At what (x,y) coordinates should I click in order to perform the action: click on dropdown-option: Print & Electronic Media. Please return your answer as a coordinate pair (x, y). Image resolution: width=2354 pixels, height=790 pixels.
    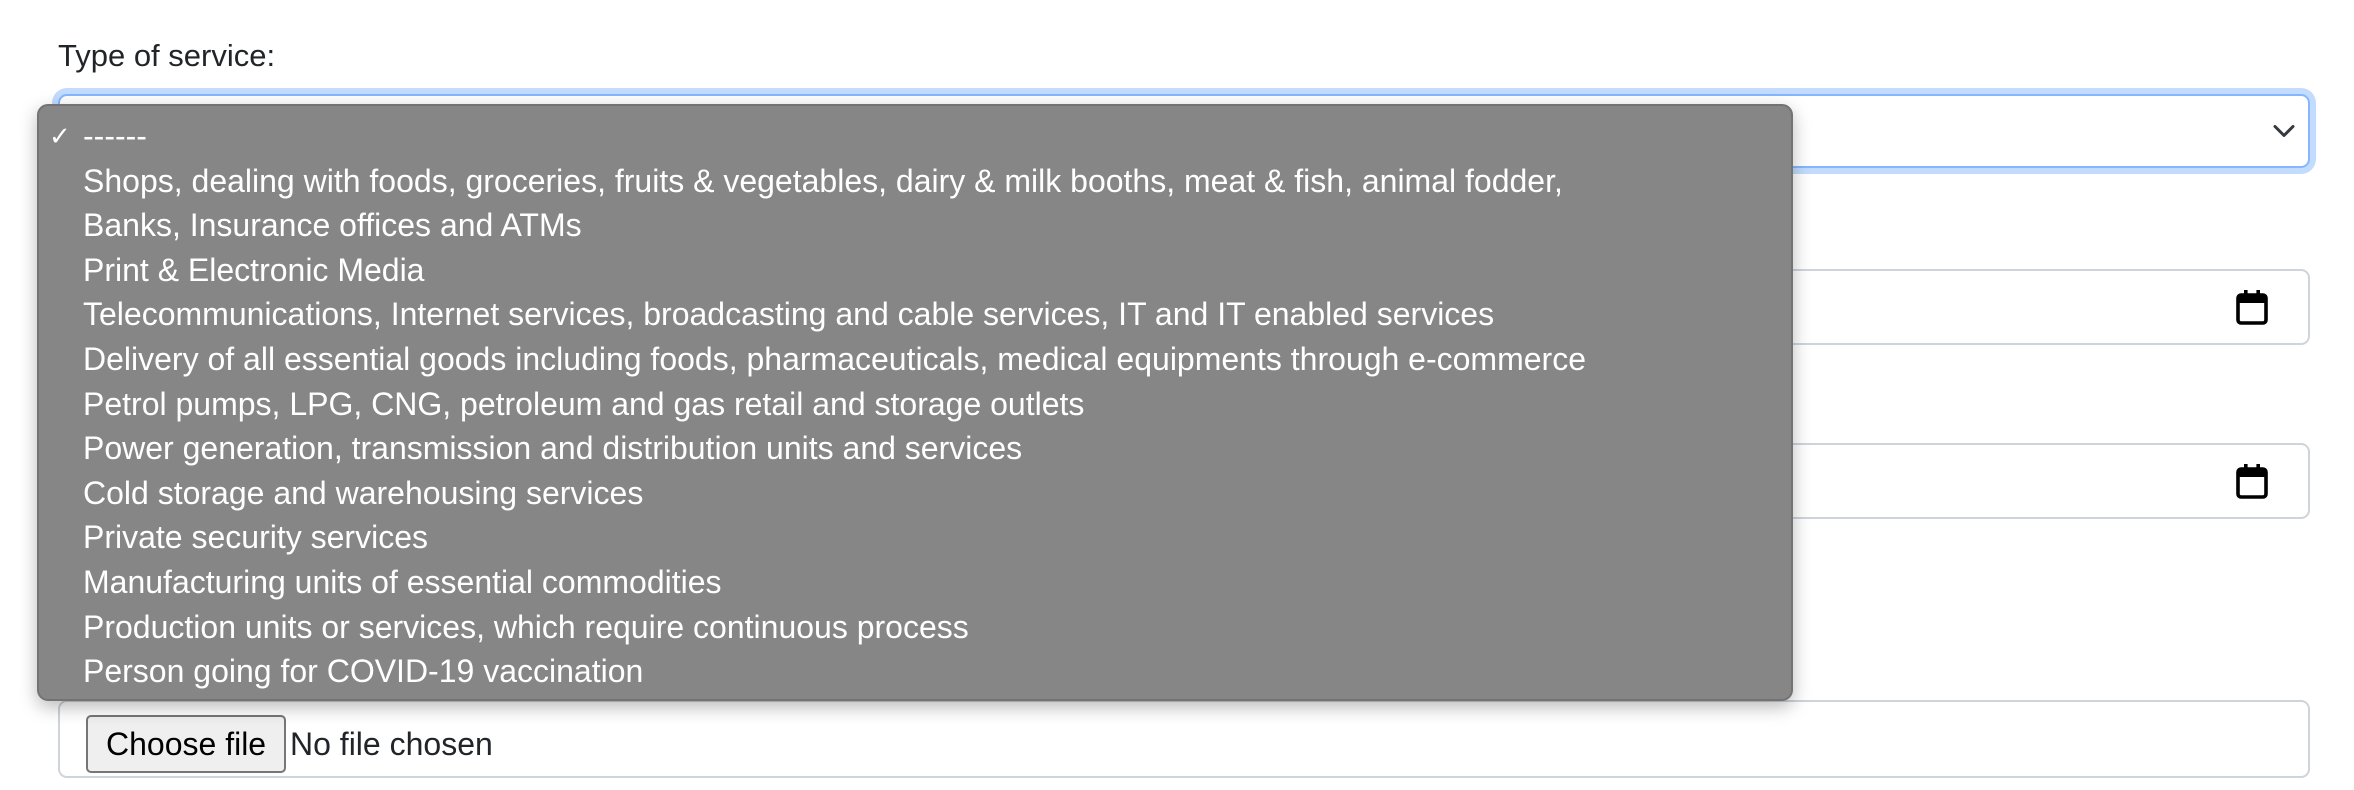
    Looking at the image, I should click on (915, 270).